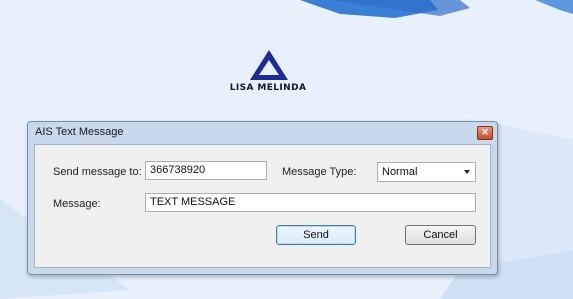 The width and height of the screenshot is (573, 299). I want to click on message-type-select: Normal, so click(426, 172).